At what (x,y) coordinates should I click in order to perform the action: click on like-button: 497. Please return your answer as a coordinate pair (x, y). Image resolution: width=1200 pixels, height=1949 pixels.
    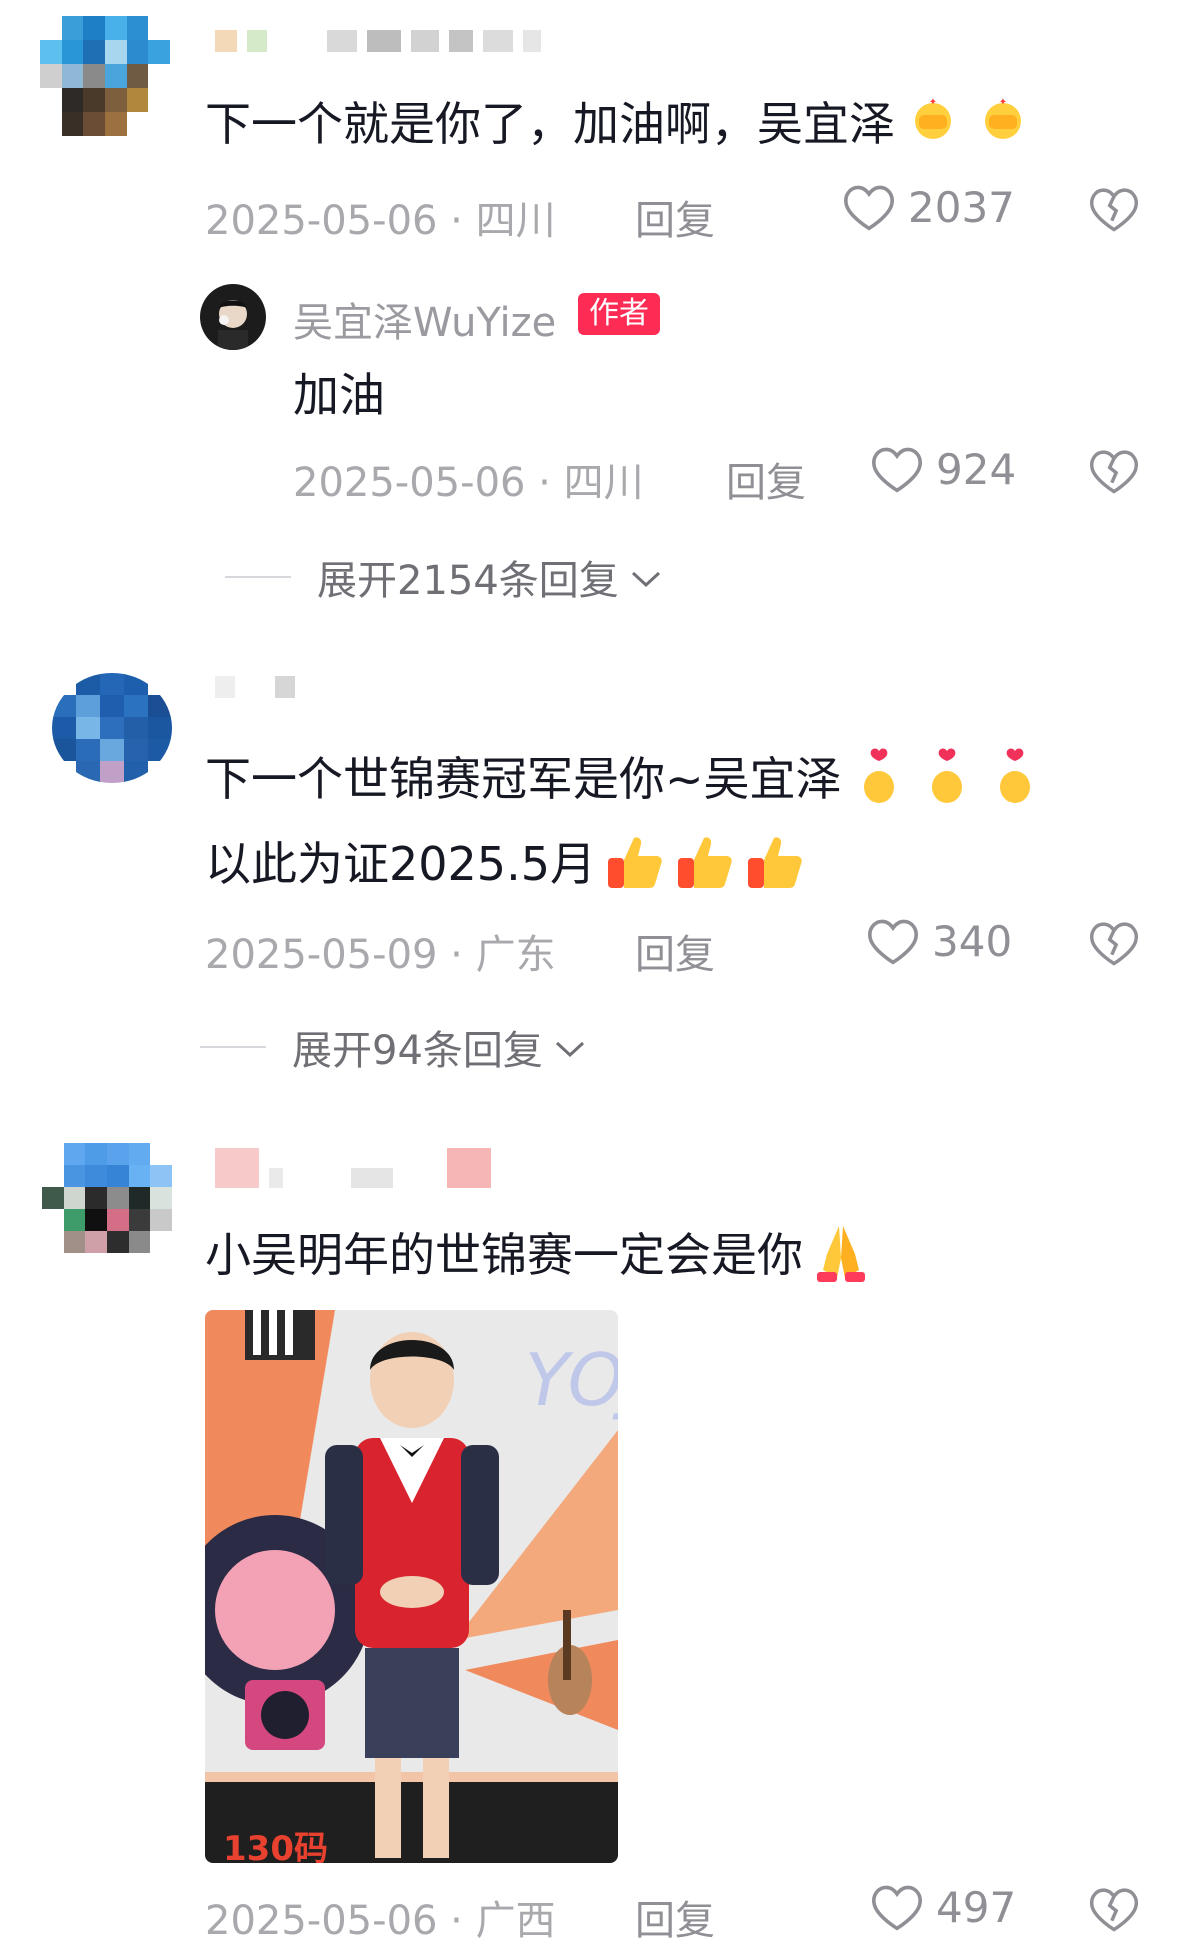
    Looking at the image, I should click on (943, 1907).